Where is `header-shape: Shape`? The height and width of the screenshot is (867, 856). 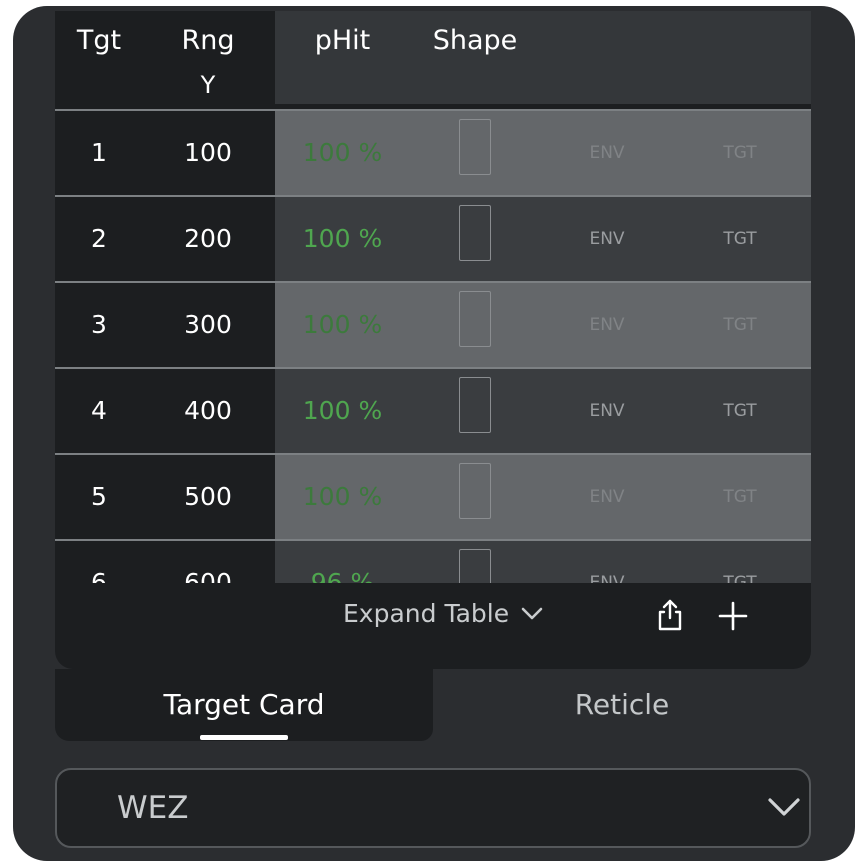
header-shape: Shape is located at coordinates (475, 40).